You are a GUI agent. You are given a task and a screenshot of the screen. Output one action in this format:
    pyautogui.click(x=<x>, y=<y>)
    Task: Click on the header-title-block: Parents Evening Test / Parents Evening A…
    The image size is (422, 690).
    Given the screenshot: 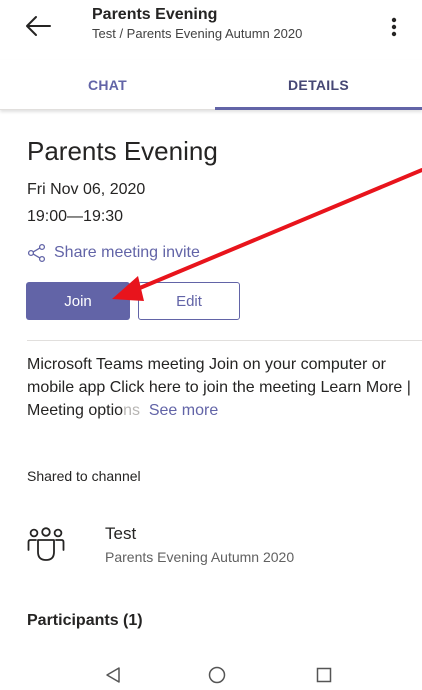 What is the action you would take?
    pyautogui.click(x=197, y=24)
    